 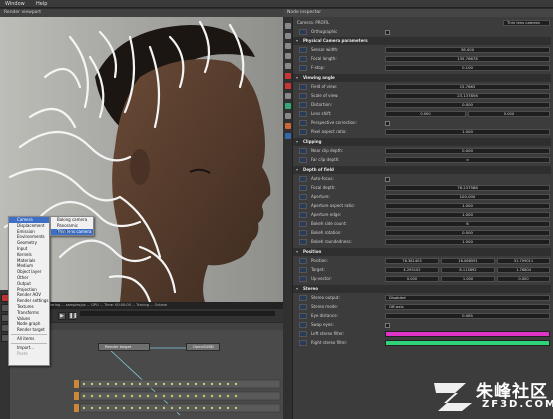 I want to click on autofocus-checkbox, so click(x=387, y=179).